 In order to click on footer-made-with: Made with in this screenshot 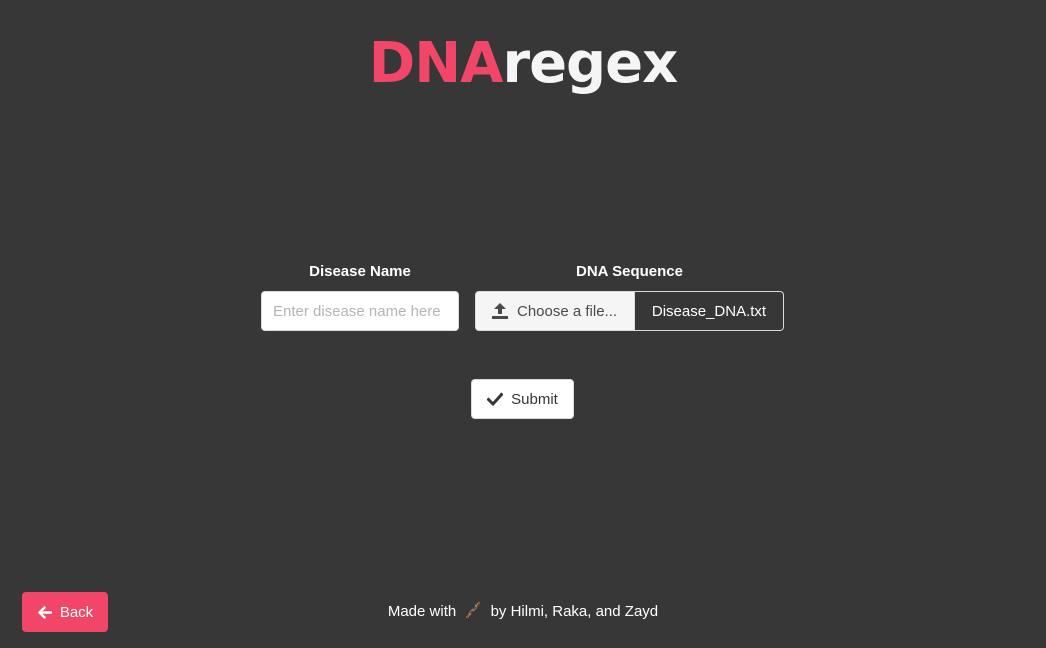, I will do `click(422, 611)`.